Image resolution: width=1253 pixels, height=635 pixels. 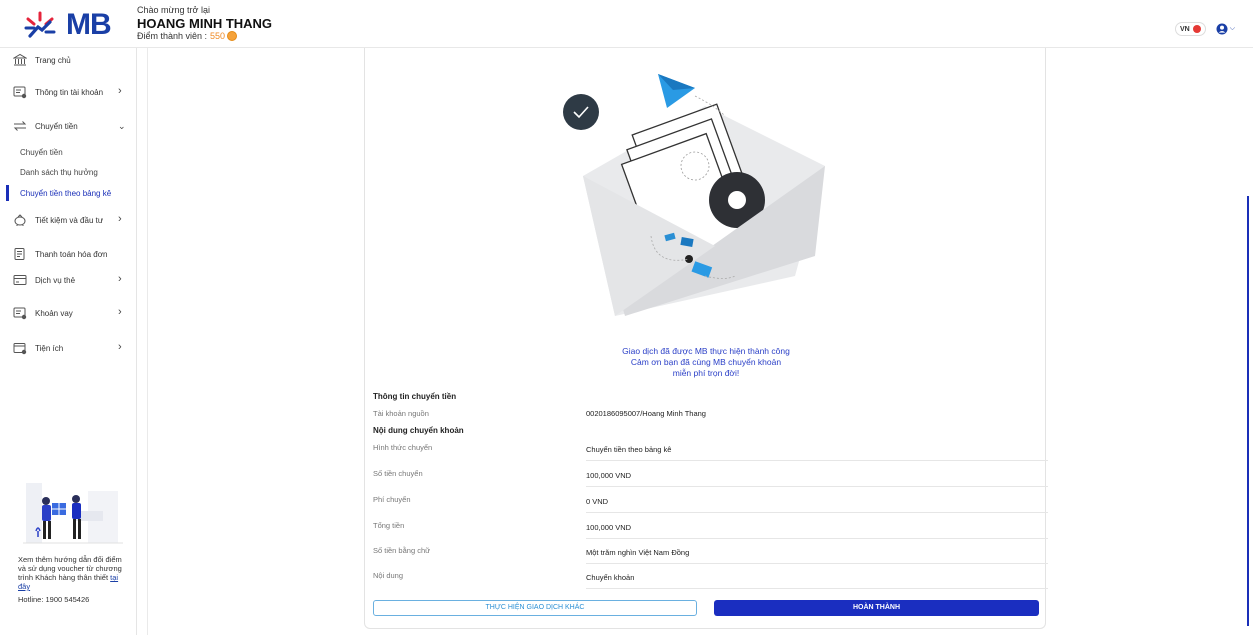 What do you see at coordinates (535, 608) in the screenshot?
I see `new-transaction-button: THỰC HIỆN GIAO DỊCH KHÁC` at bounding box center [535, 608].